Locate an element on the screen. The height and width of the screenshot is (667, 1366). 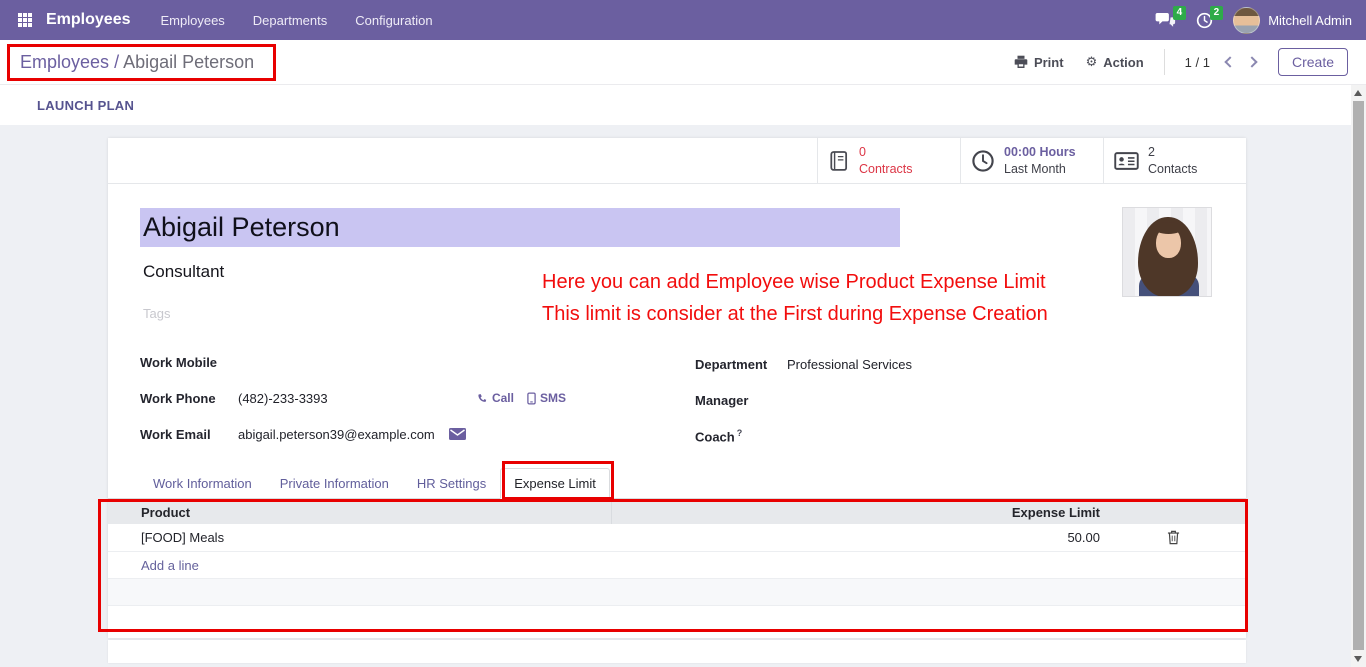
department-value: Professional Services is located at coordinates (849, 364).